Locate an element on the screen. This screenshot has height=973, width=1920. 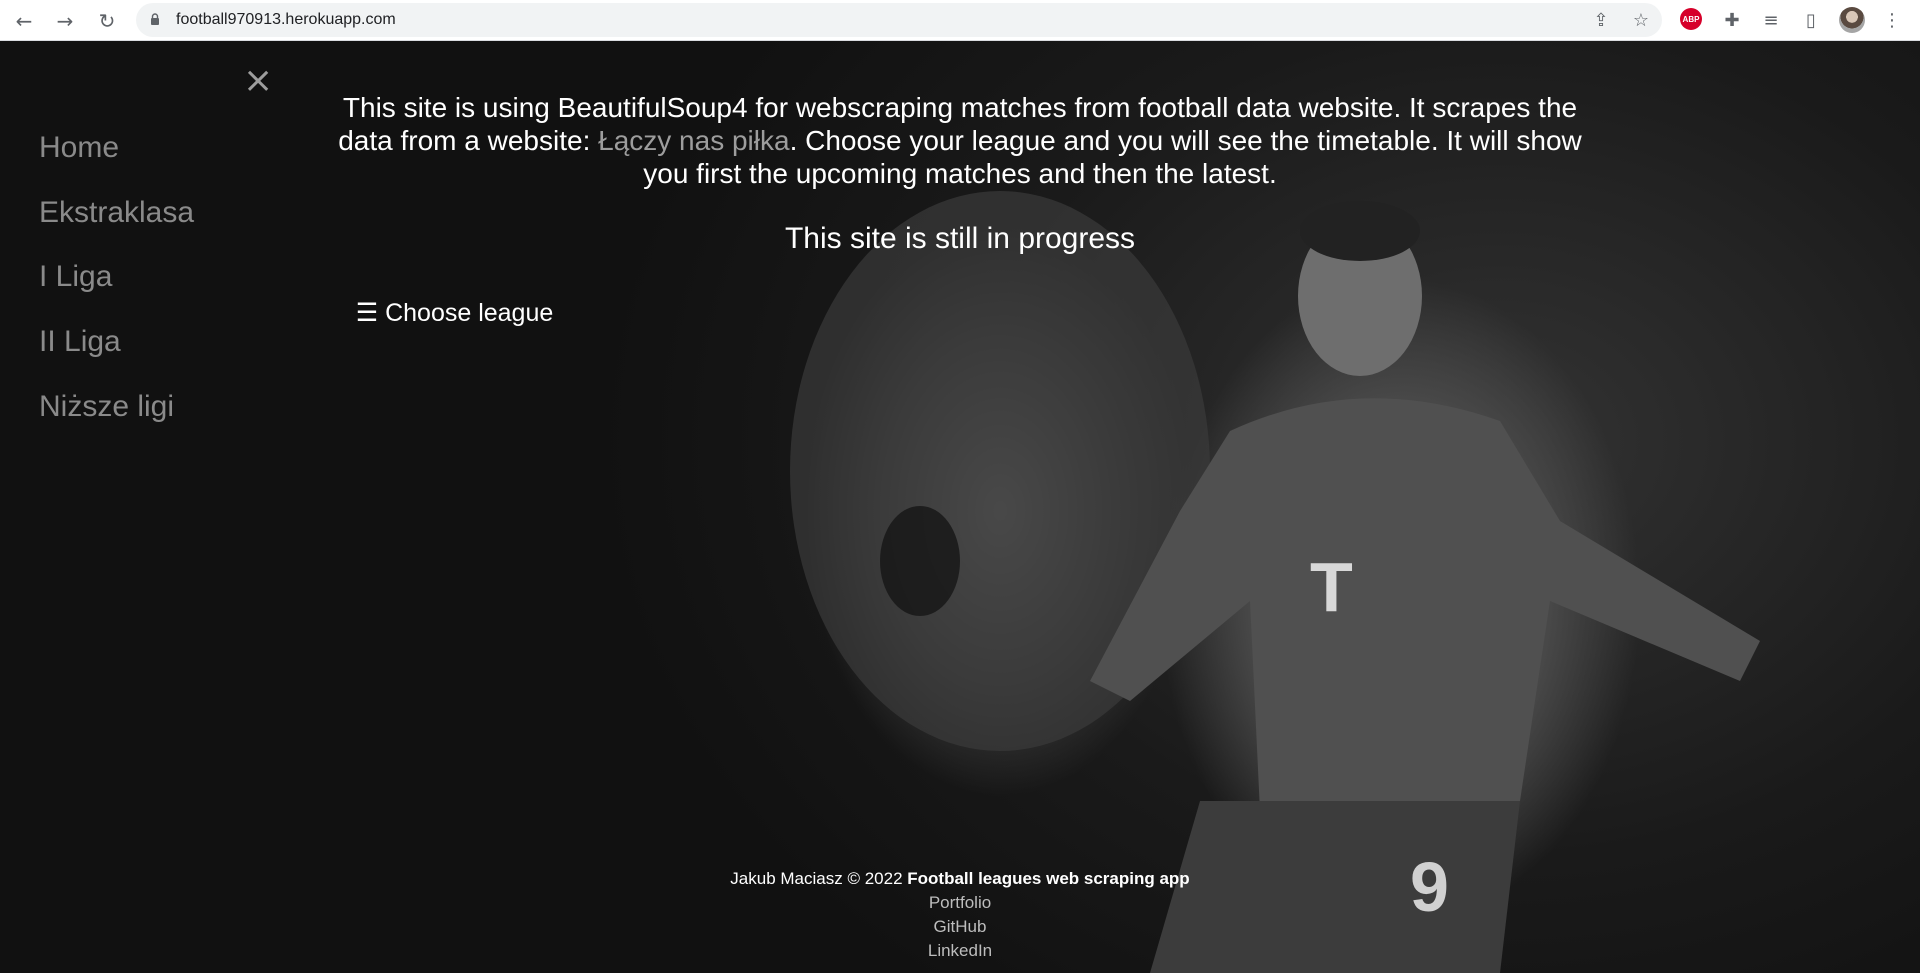
nav-home: Home is located at coordinates (79, 148).